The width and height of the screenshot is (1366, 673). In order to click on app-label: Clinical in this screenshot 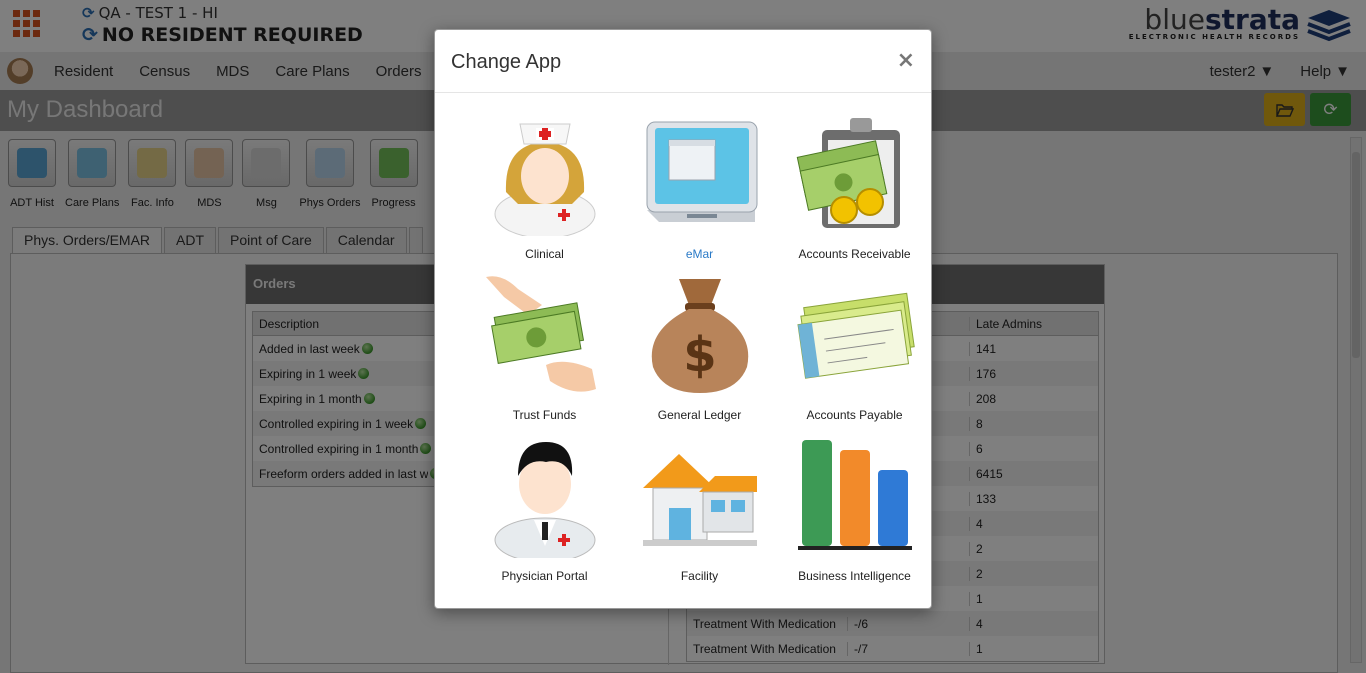, I will do `click(544, 254)`.